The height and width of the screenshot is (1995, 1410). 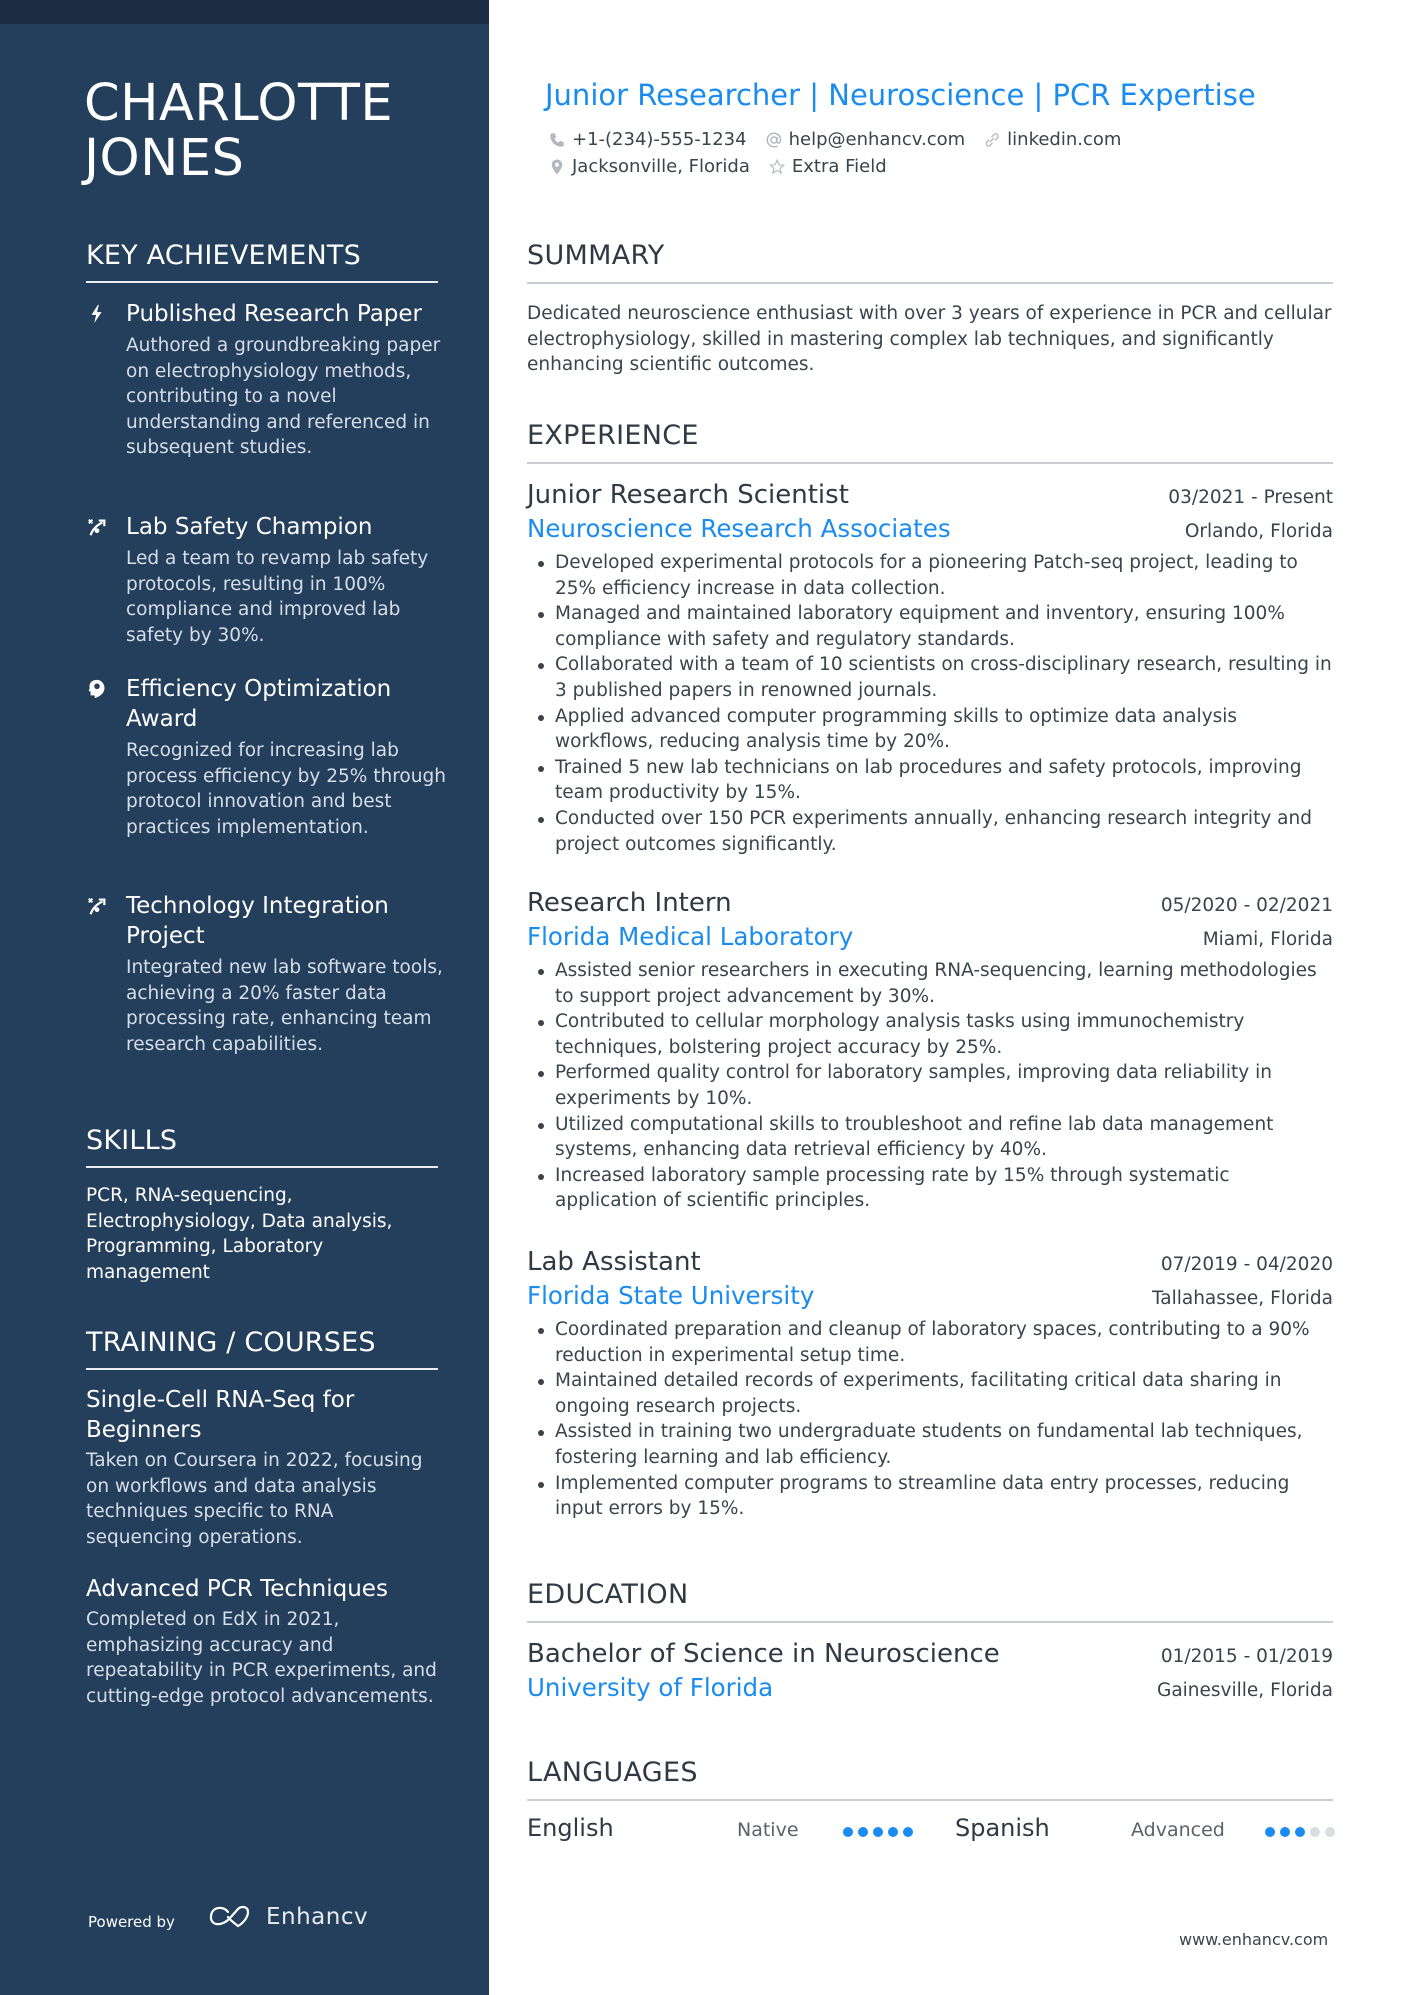 What do you see at coordinates (608, 1594) in the screenshot?
I see `section-heading-education: EDUCATION` at bounding box center [608, 1594].